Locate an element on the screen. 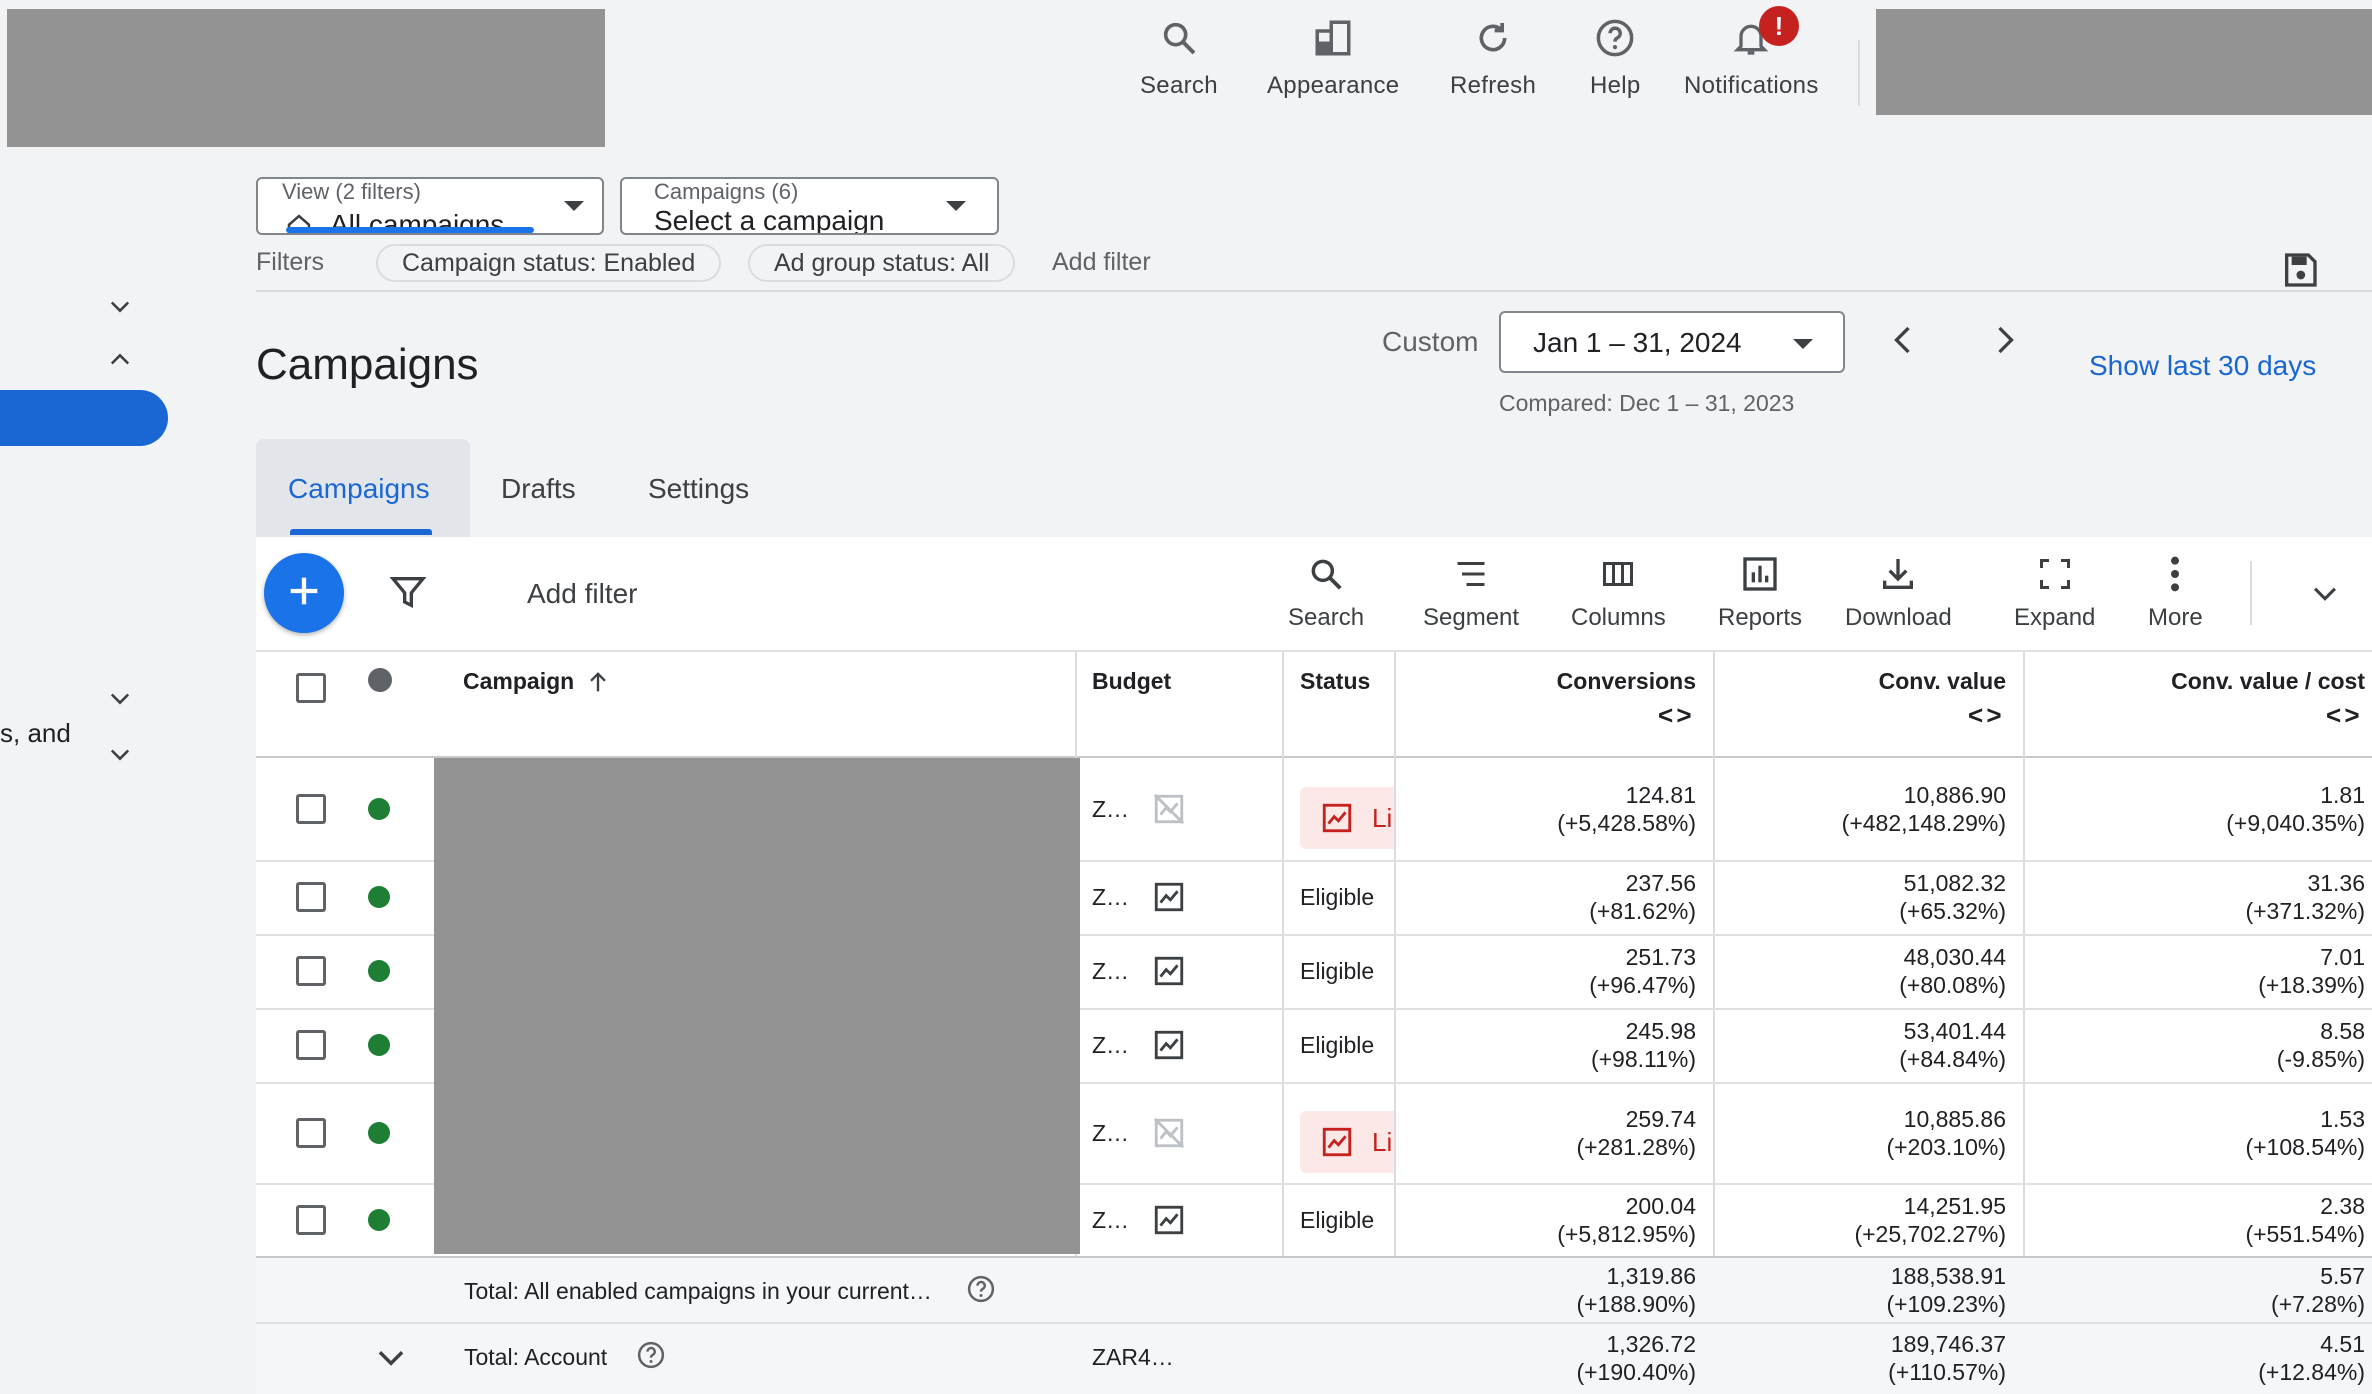  columns-button: Columns is located at coordinates (1618, 592).